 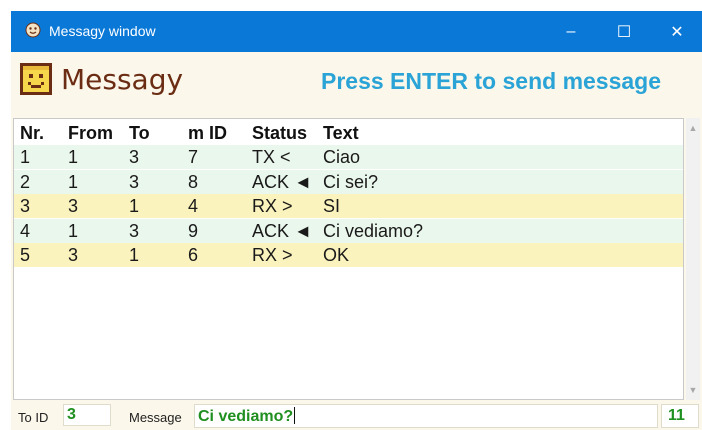 What do you see at coordinates (373, 230) in the screenshot?
I see `cell-text: Ci vediamo?` at bounding box center [373, 230].